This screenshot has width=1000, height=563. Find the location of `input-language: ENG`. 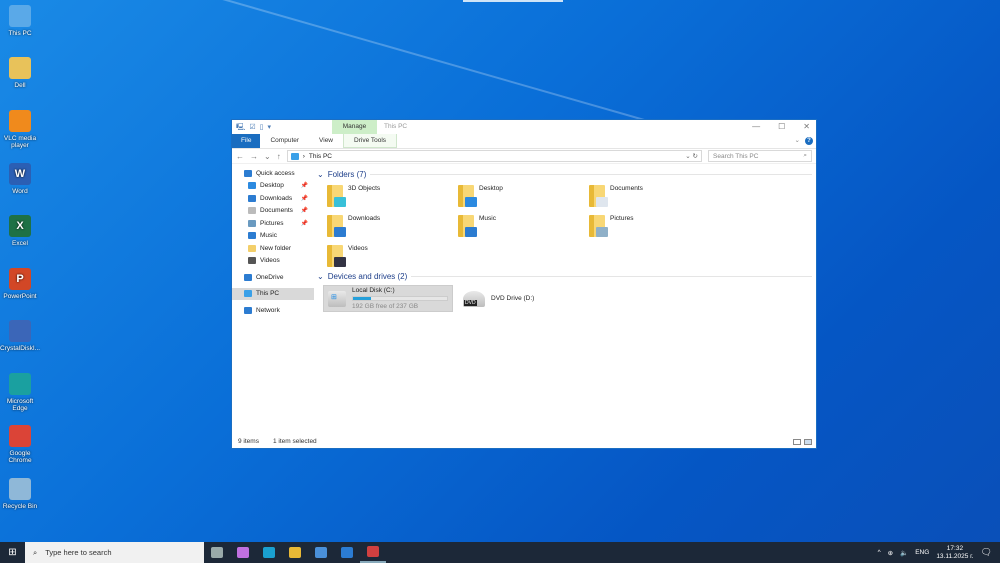

input-language: ENG is located at coordinates (922, 552).